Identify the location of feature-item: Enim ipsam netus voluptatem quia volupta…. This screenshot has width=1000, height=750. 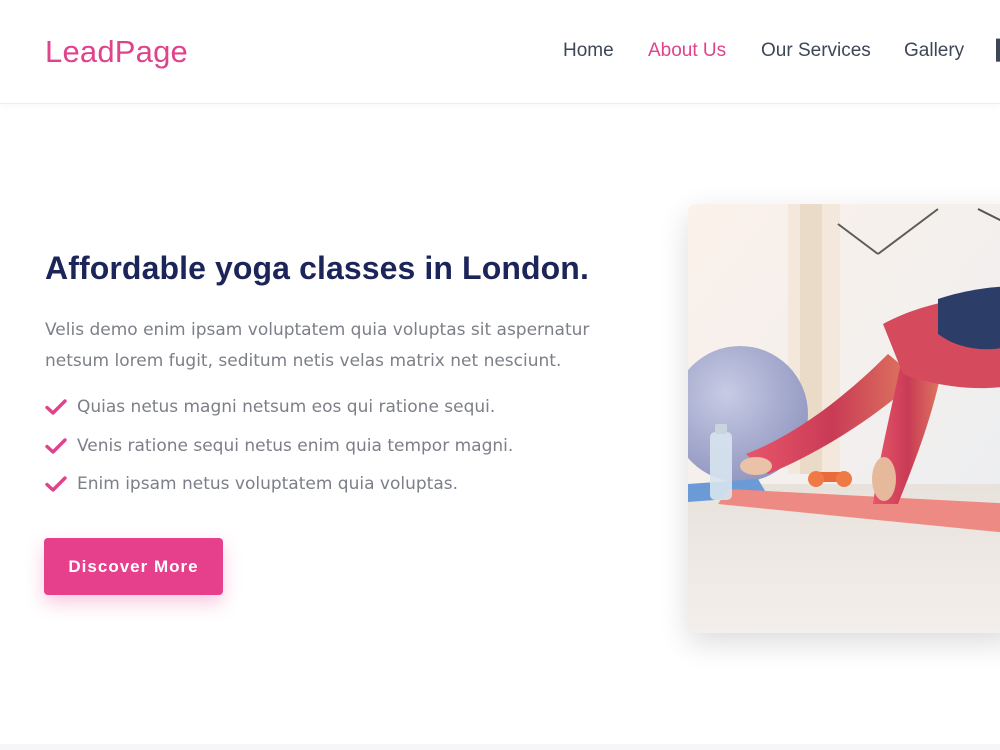
(279, 489).